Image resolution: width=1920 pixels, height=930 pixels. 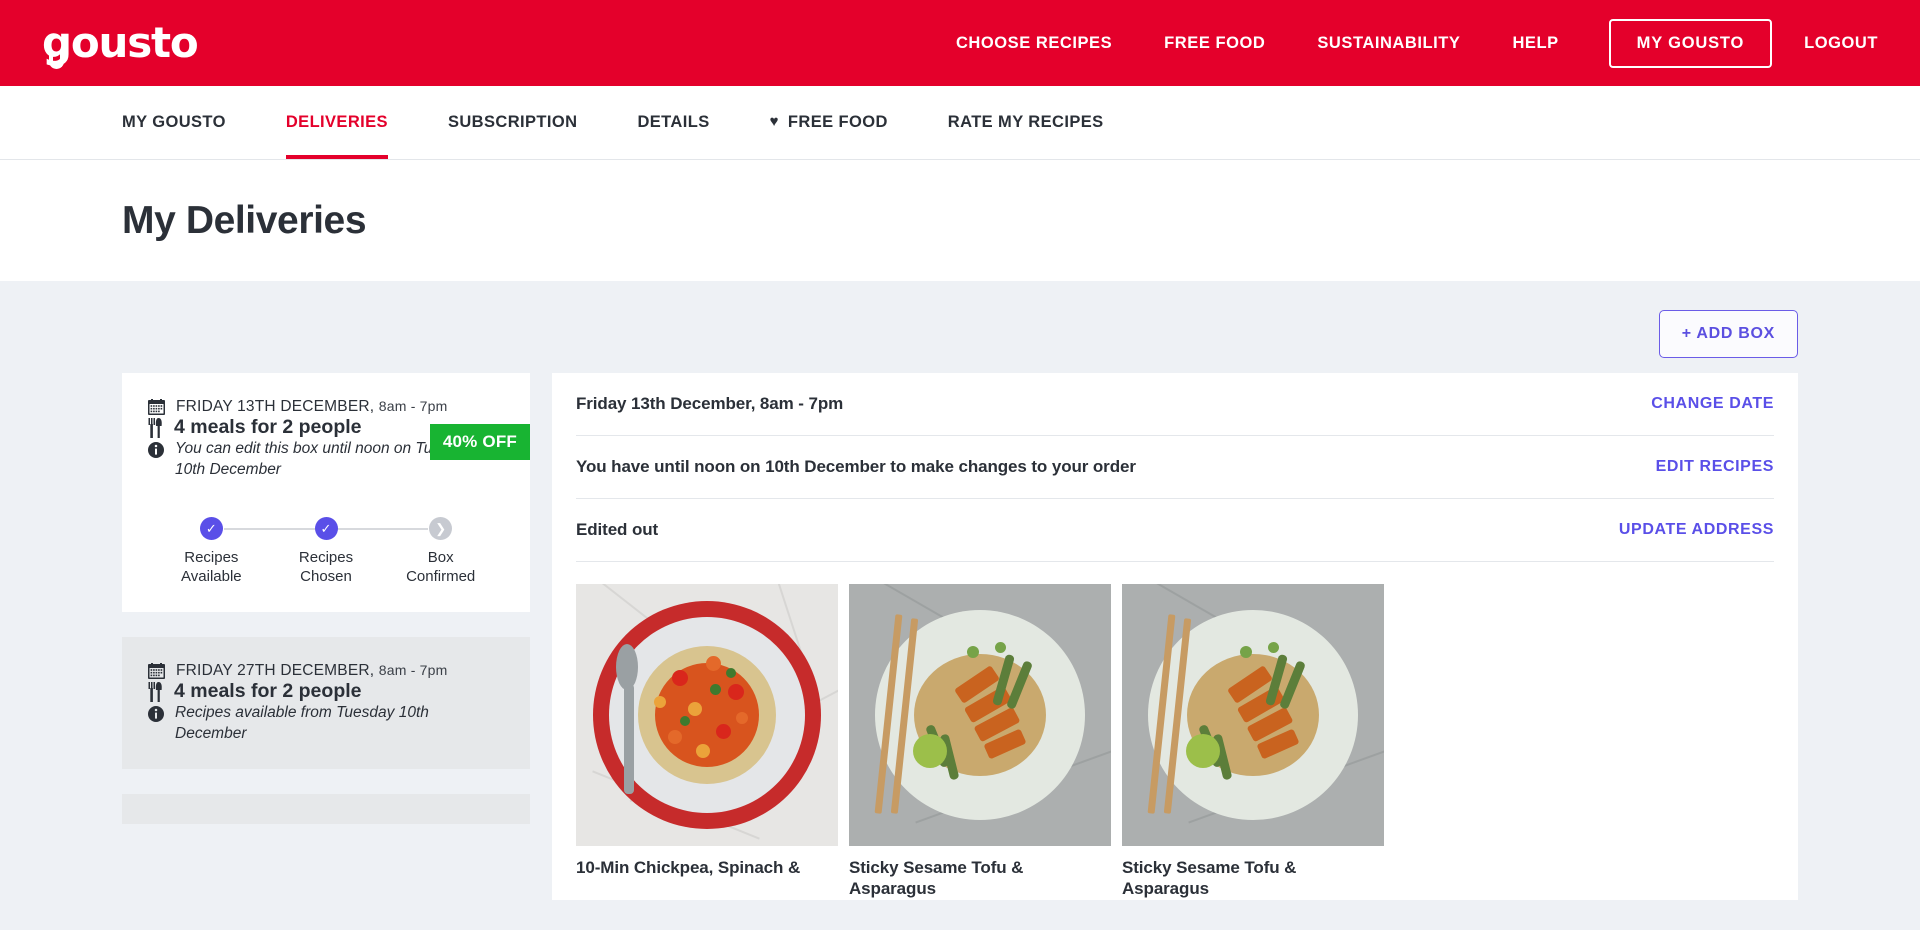 What do you see at coordinates (441, 576) in the screenshot?
I see `step-label-line2: Confirmed` at bounding box center [441, 576].